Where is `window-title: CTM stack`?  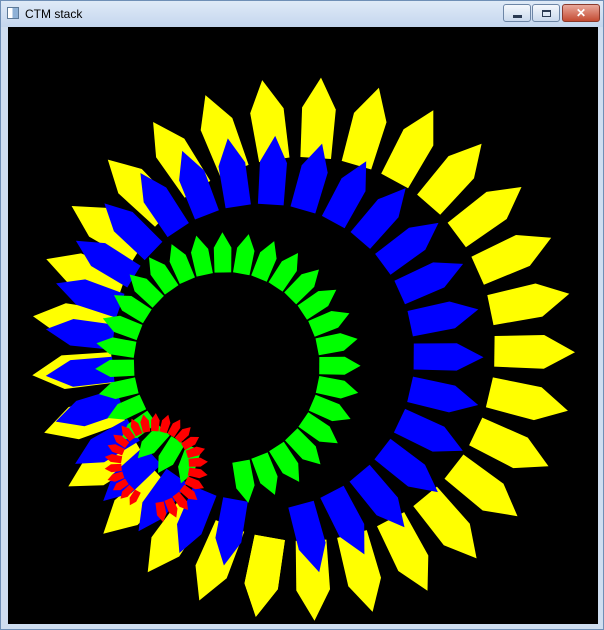
window-title: CTM stack is located at coordinates (54, 14).